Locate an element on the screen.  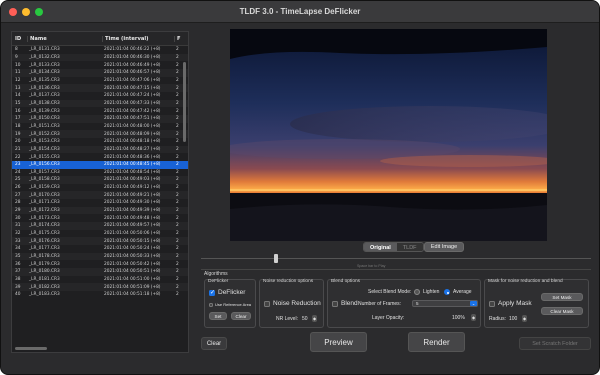
opacity-value: 100% is located at coordinates (458, 318).